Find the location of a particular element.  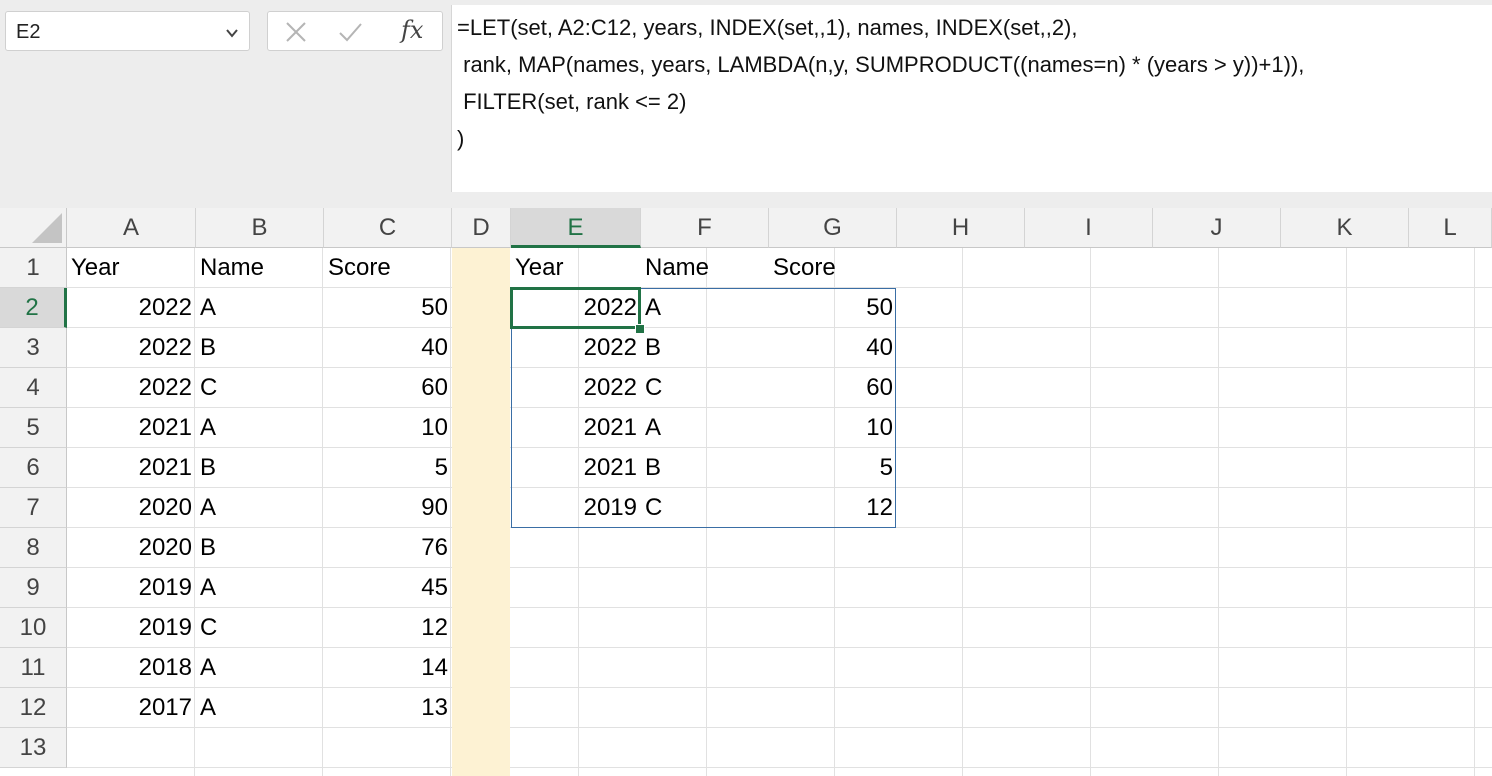

column-header-a: A is located at coordinates (131, 228).